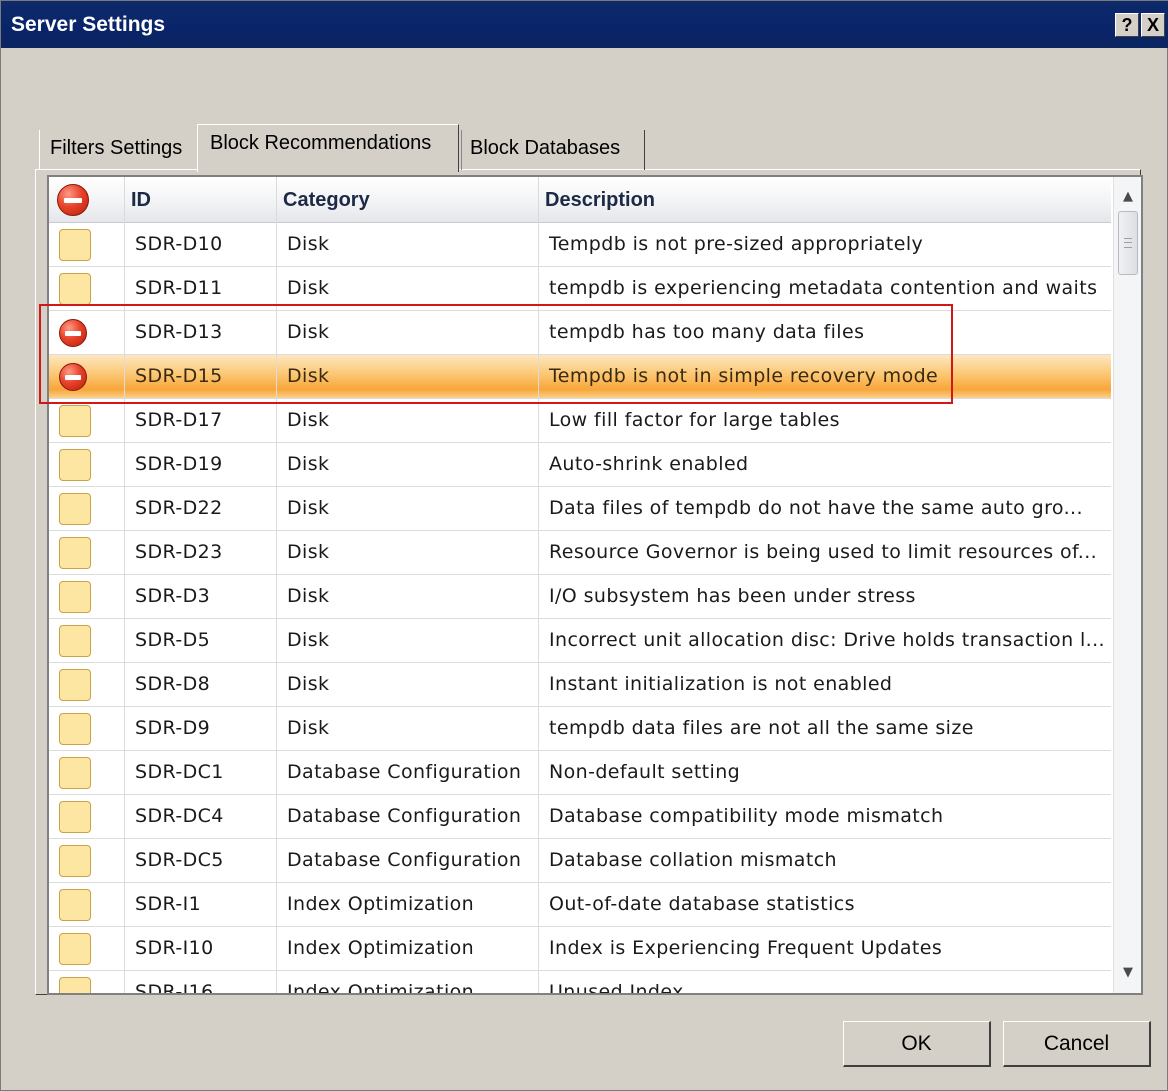 This screenshot has height=1091, width=1168. I want to click on row-category: Database Configuration, so click(408, 817).